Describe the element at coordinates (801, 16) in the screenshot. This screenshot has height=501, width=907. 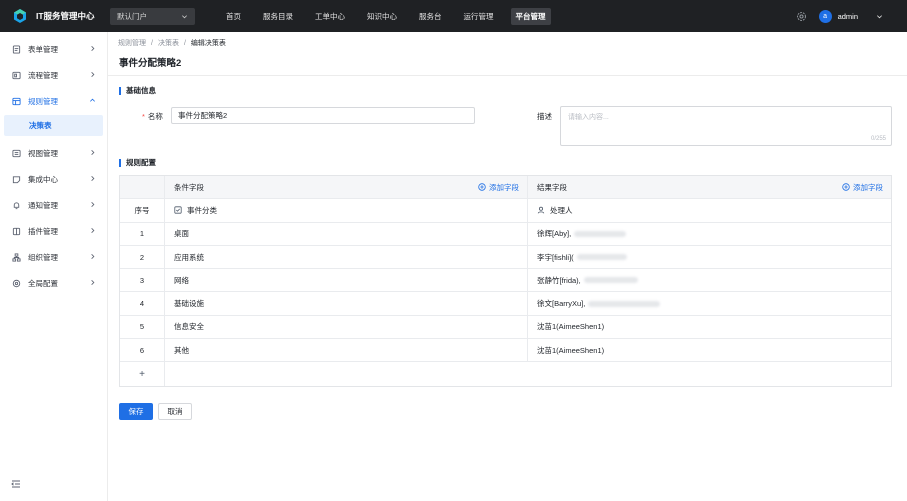
I see `gear-icon` at that location.